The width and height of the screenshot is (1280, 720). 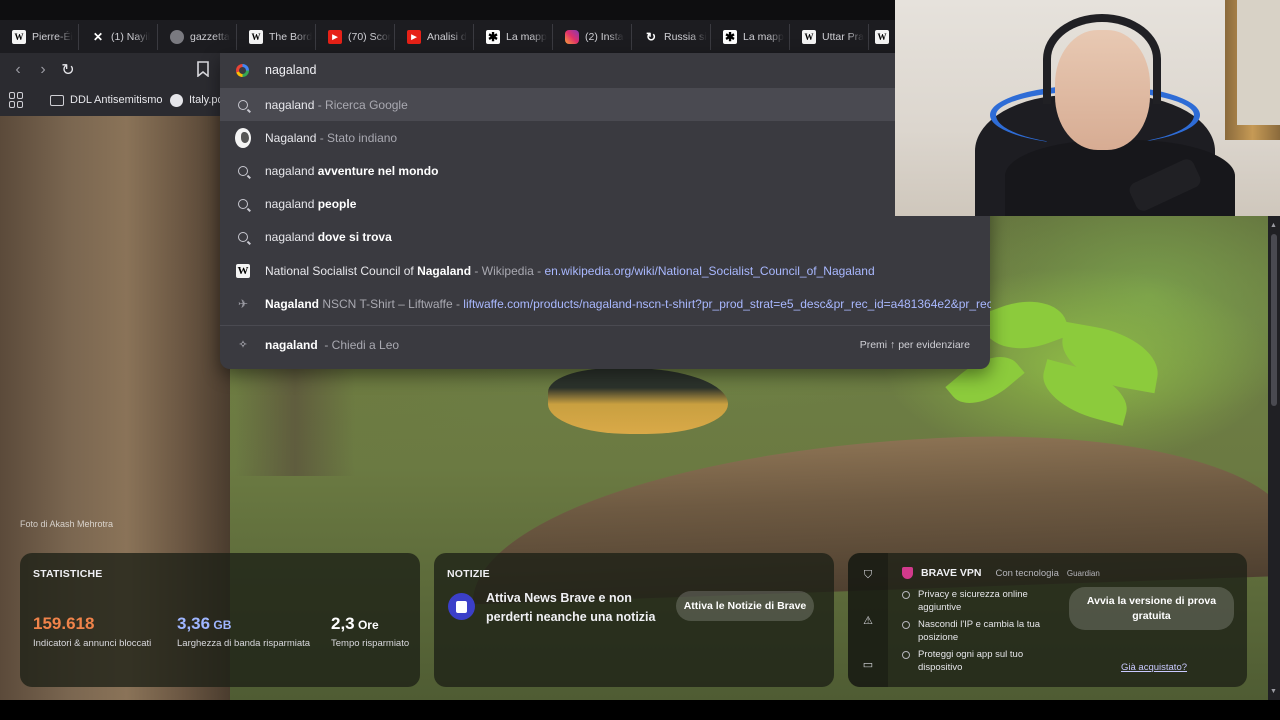 I want to click on chevron-left-icon: ‹, so click(x=18, y=69).